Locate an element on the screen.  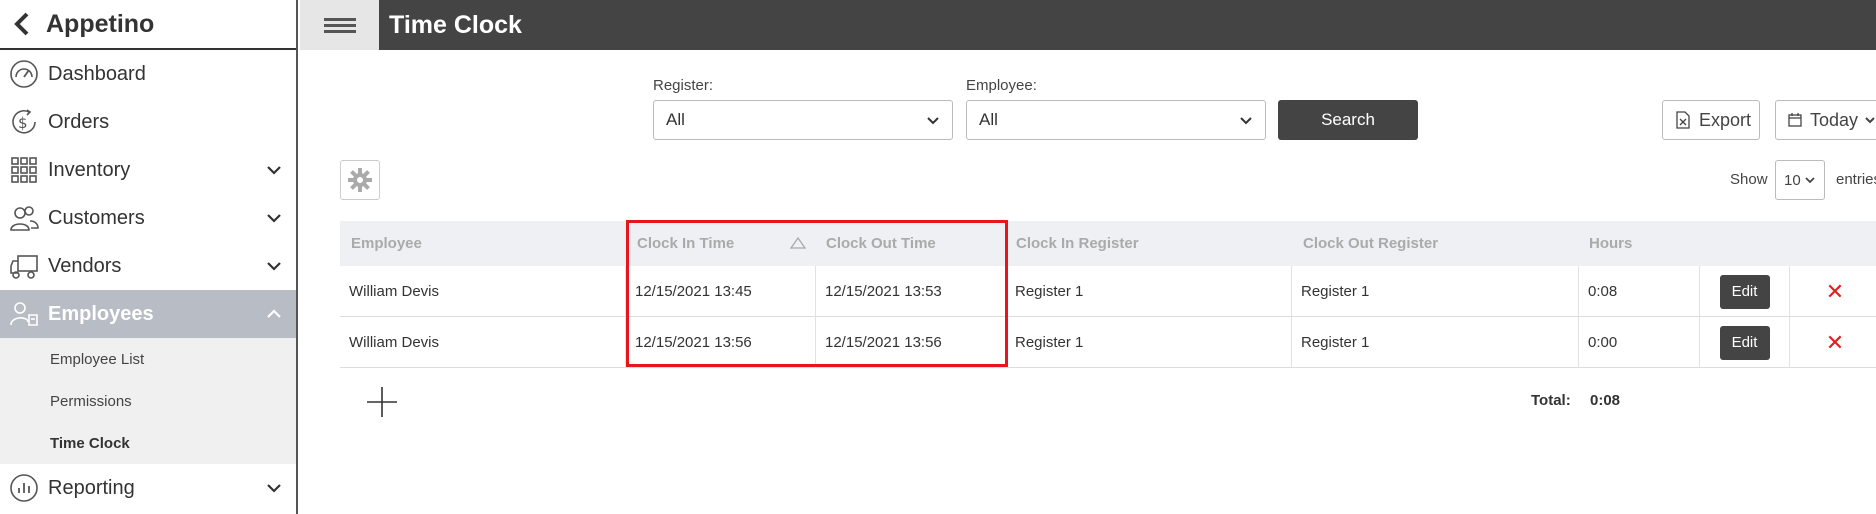
date-range-label: Today is located at coordinates (1834, 119).